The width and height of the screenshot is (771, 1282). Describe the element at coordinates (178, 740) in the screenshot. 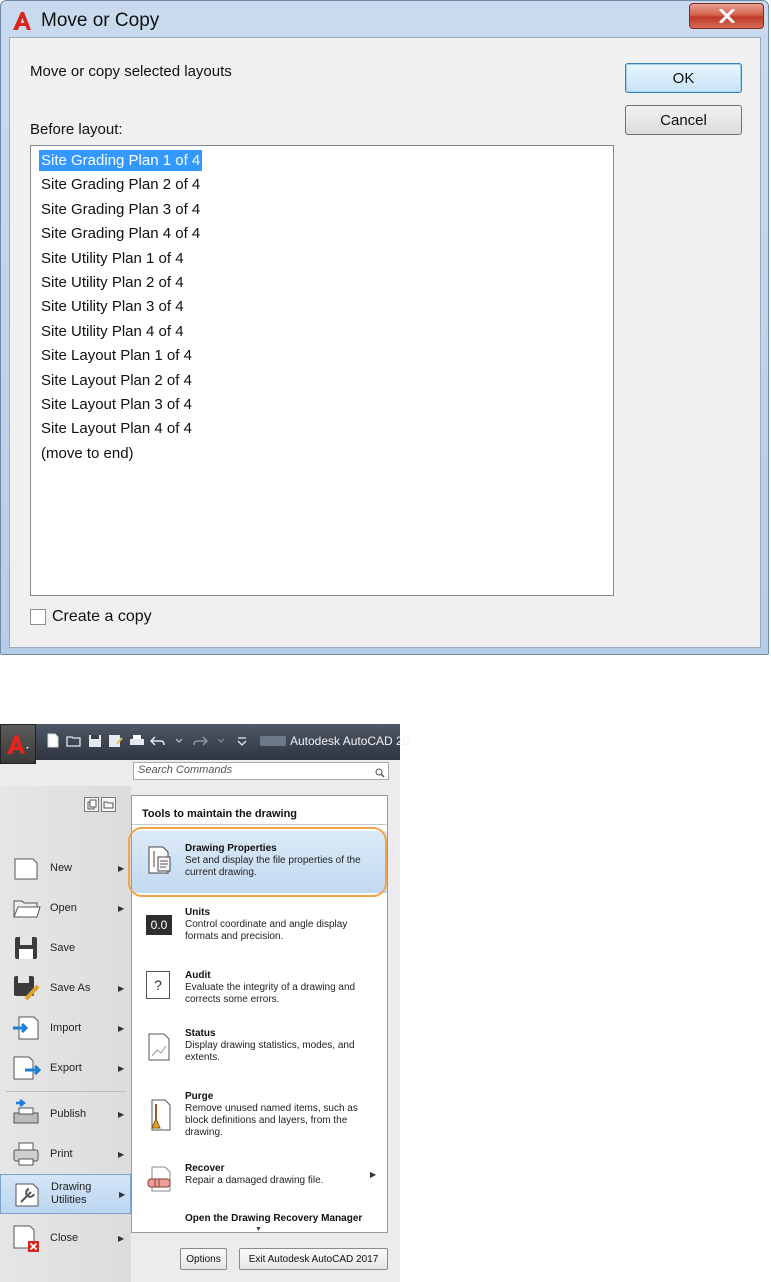

I see `undo-dropdown-icon` at that location.